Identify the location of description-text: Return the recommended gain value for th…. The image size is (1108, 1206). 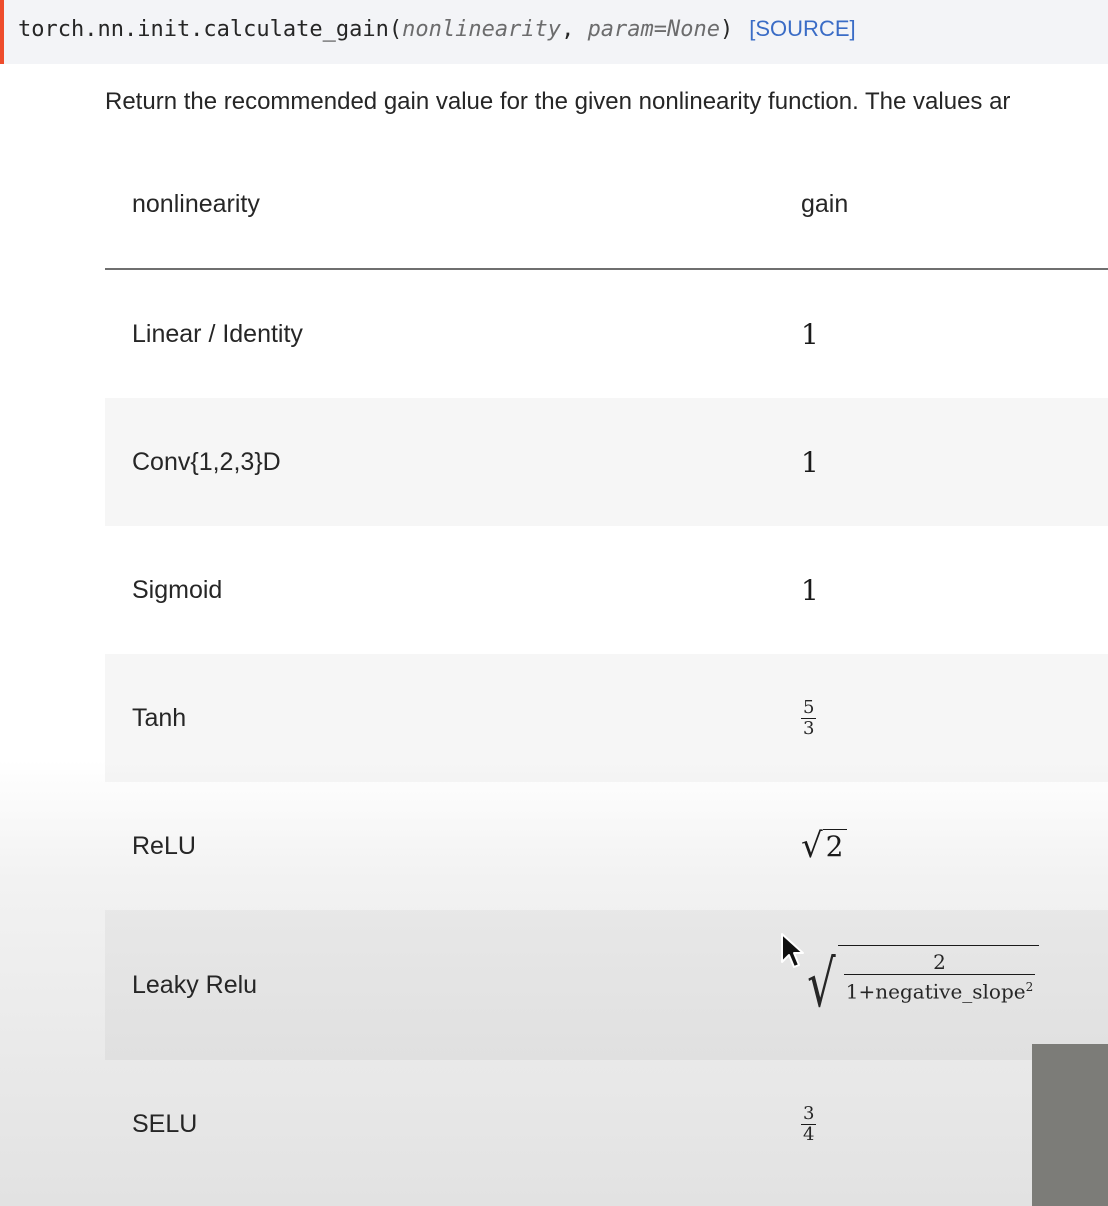
(558, 101).